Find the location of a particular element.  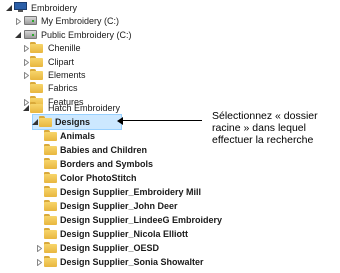

callout-line-1: Sélectionnez « dossier is located at coordinates (265, 116).